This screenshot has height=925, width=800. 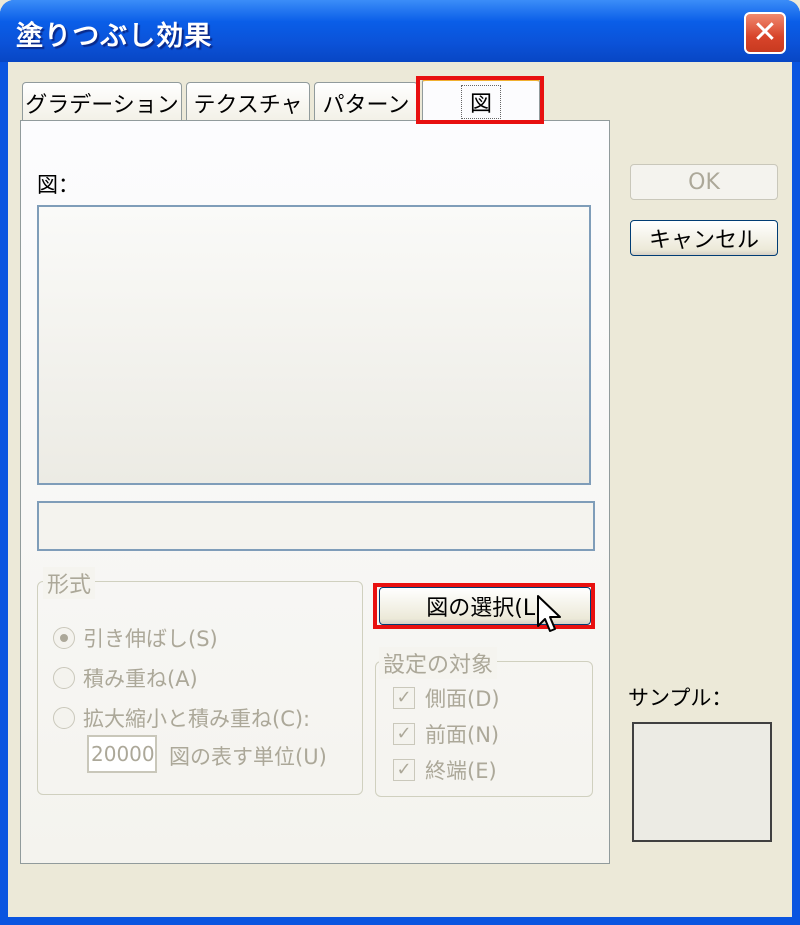 What do you see at coordinates (438, 663) in the screenshot?
I see `target-group-title: 設定の対象` at bounding box center [438, 663].